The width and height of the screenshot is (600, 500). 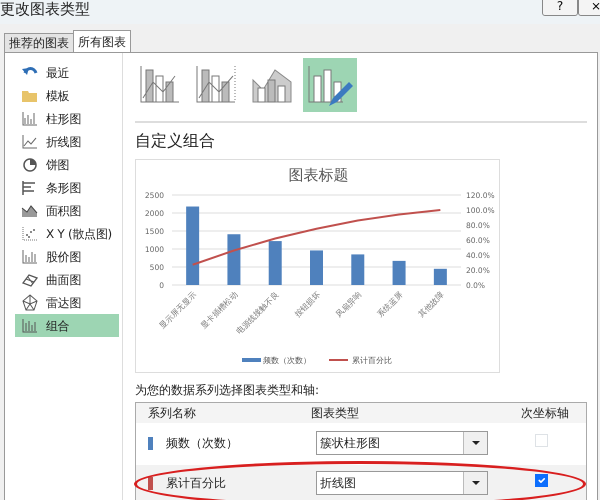 I want to click on scatter-chart-icon, so click(x=29, y=233).